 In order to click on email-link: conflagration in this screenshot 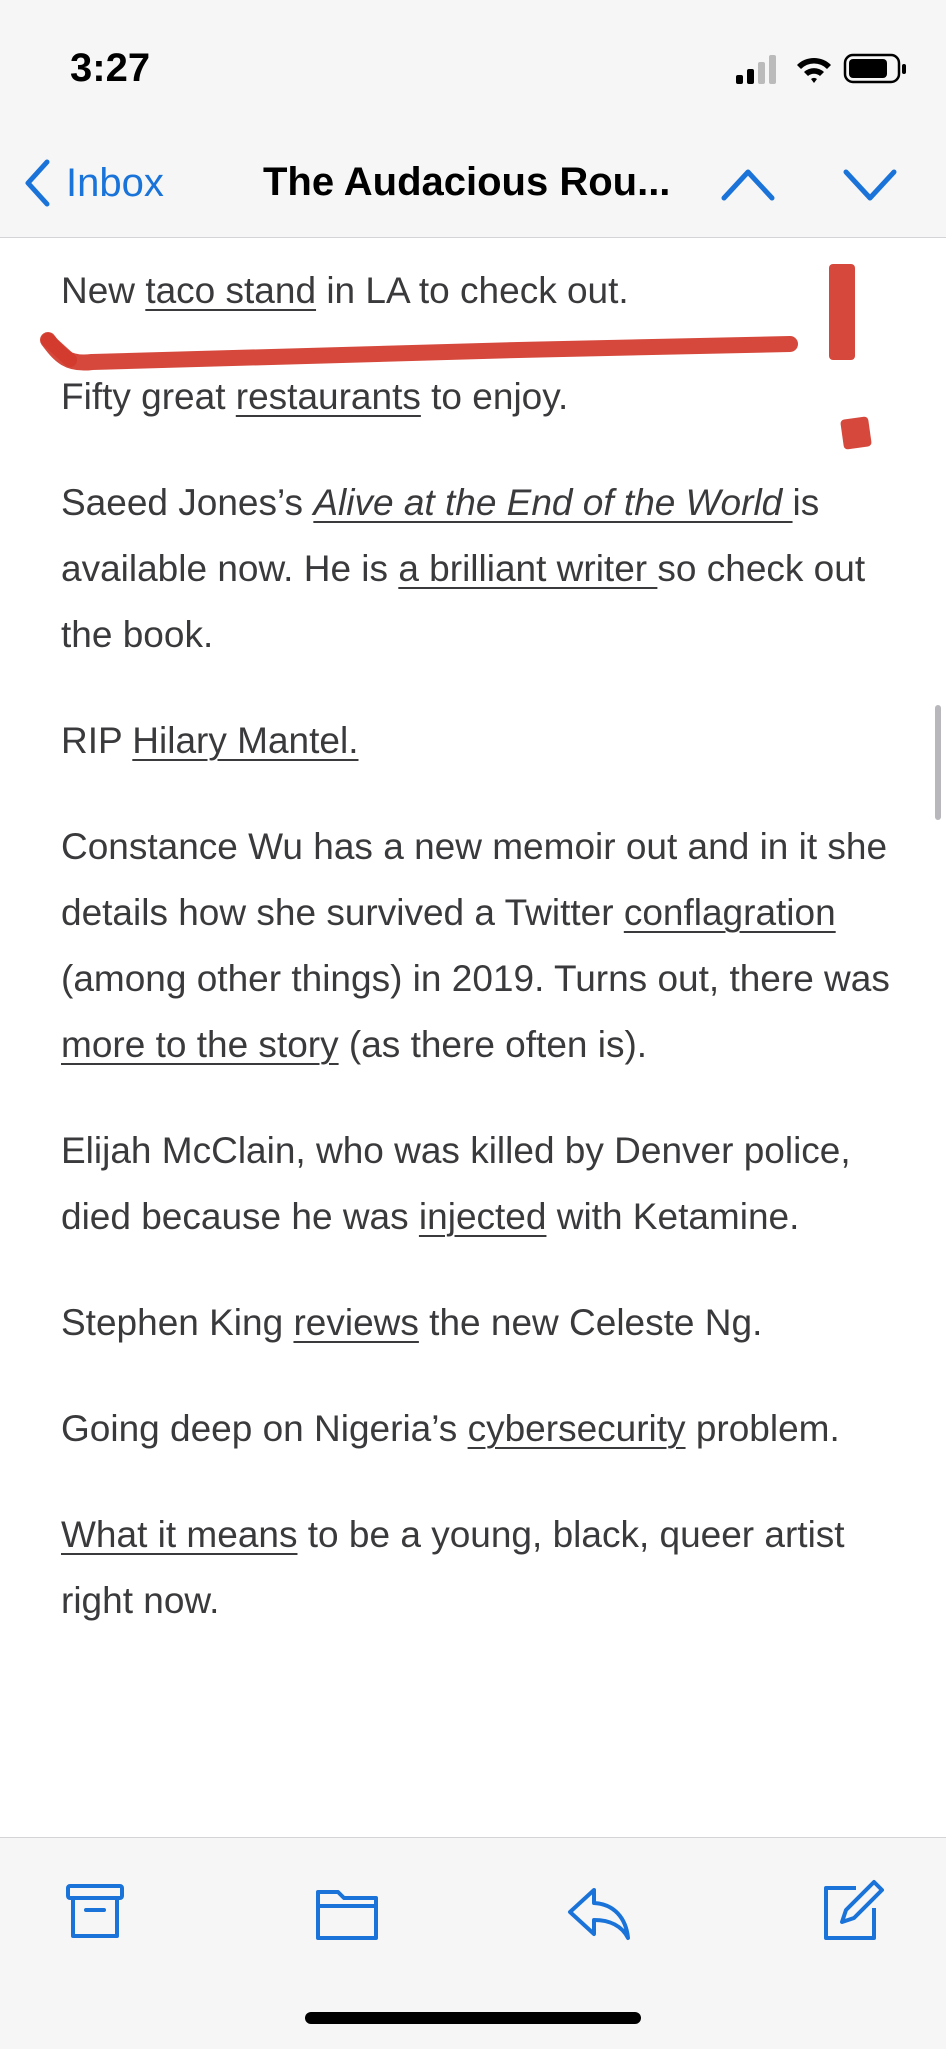, I will do `click(730, 912)`.